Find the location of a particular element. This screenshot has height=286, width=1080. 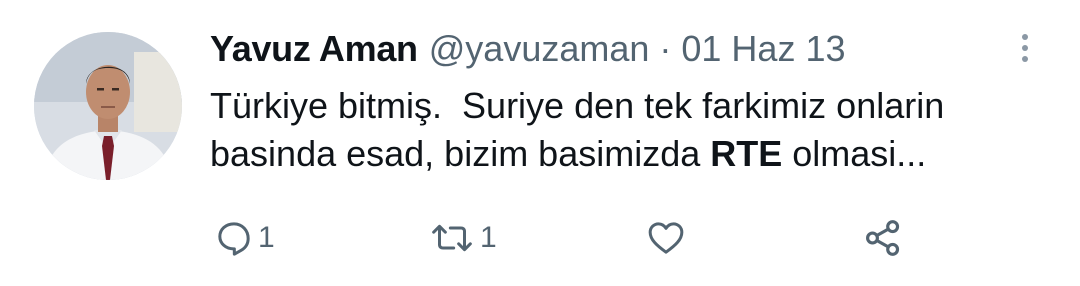

retweet-icon is located at coordinates (452, 238).